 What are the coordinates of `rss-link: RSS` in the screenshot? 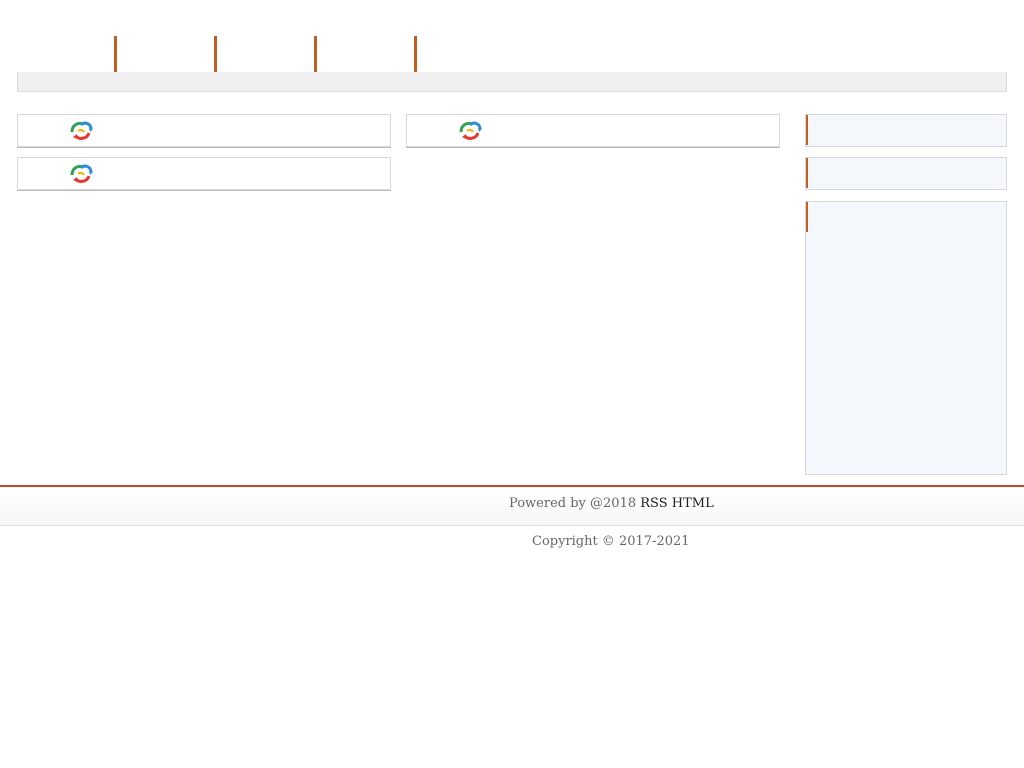 It's located at (653, 503).